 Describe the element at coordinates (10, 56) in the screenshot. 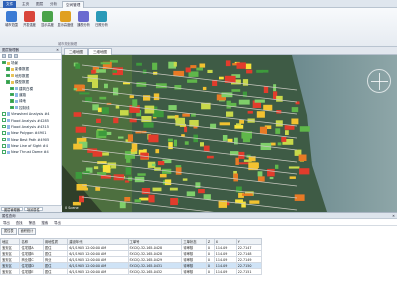

I see `remove-layer-icon` at that location.